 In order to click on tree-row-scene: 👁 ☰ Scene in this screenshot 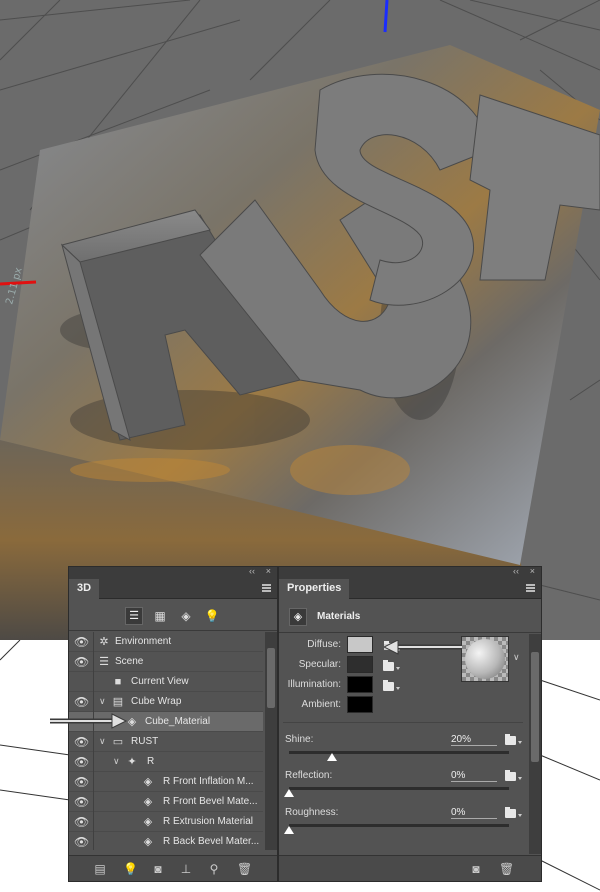, I will do `click(166, 662)`.